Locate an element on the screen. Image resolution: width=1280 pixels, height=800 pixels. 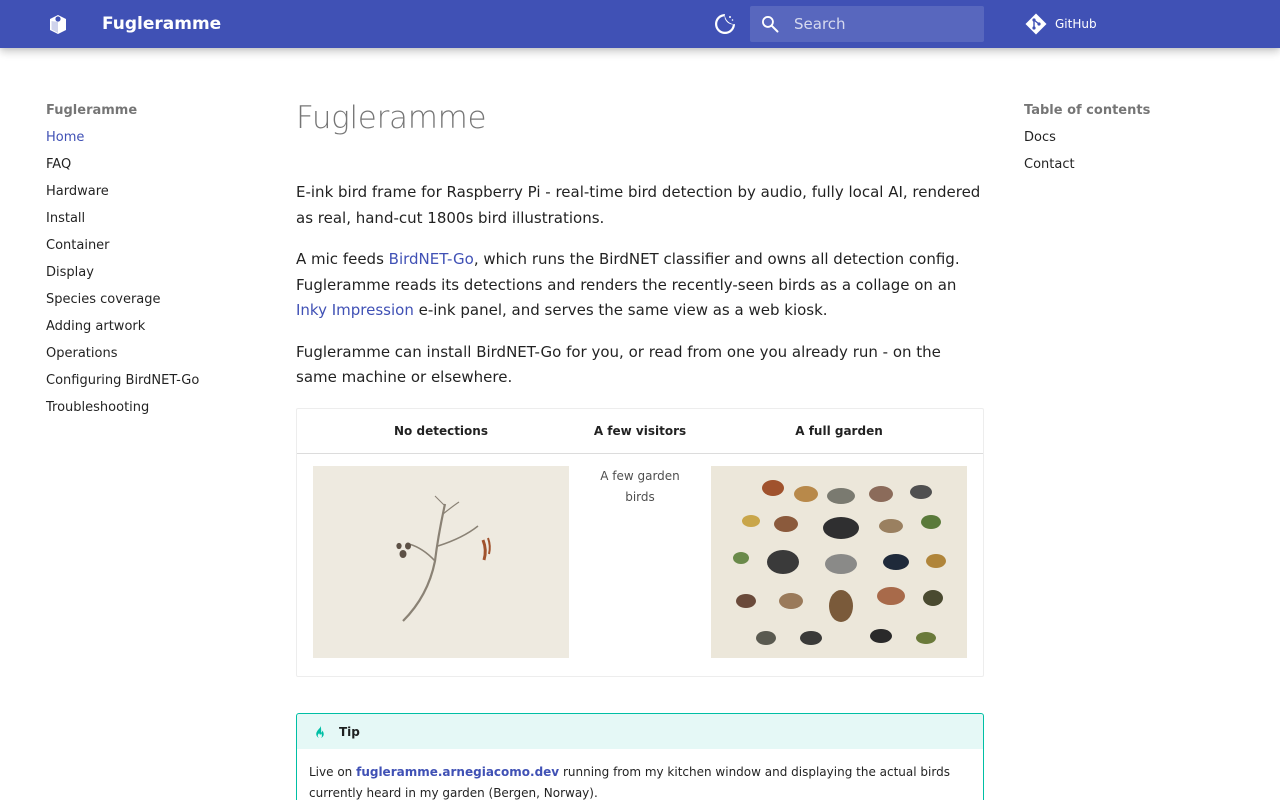
column-header-few-visitors: A few visitors is located at coordinates (640, 431).